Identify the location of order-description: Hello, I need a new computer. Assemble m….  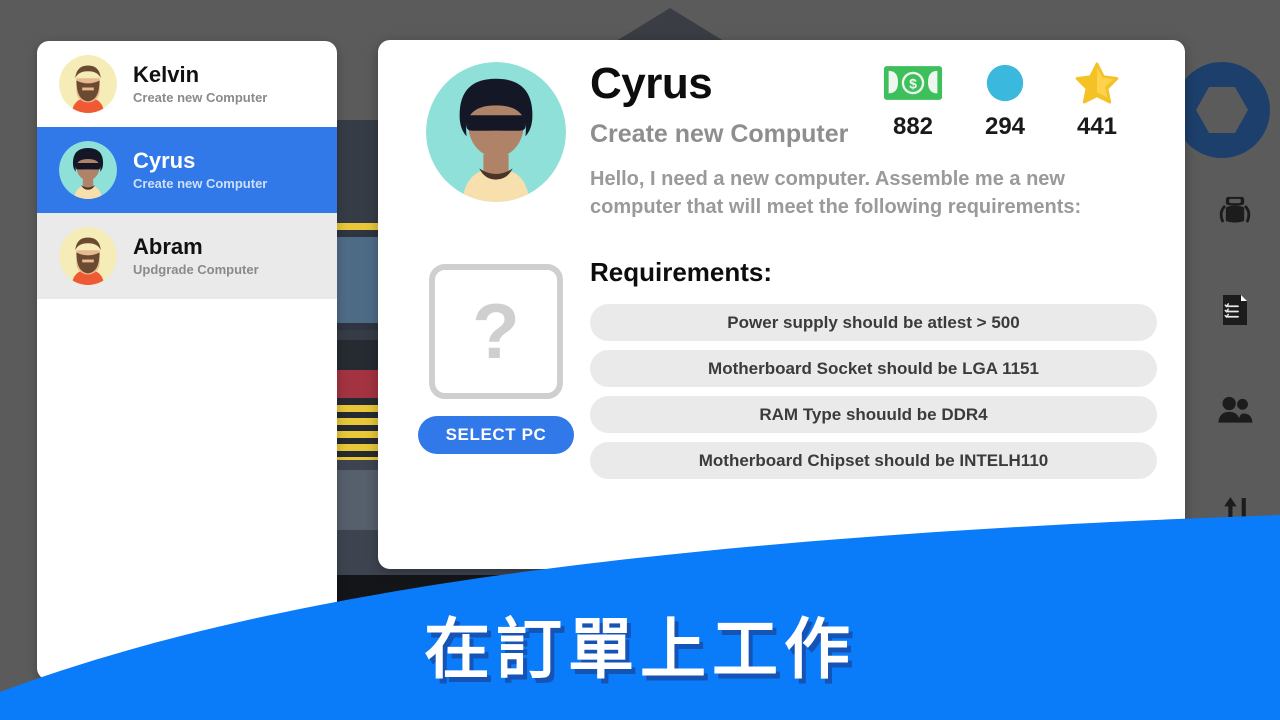
(836, 193).